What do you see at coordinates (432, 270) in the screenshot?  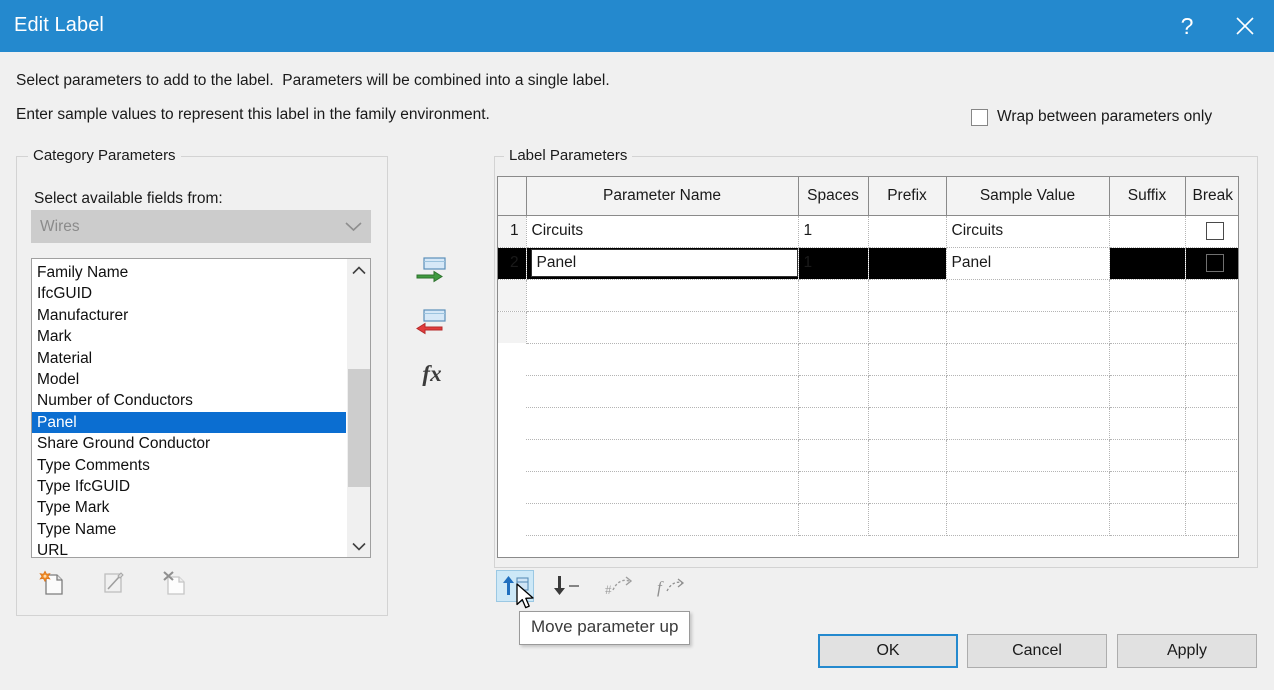 I see `add-parameter-icon` at bounding box center [432, 270].